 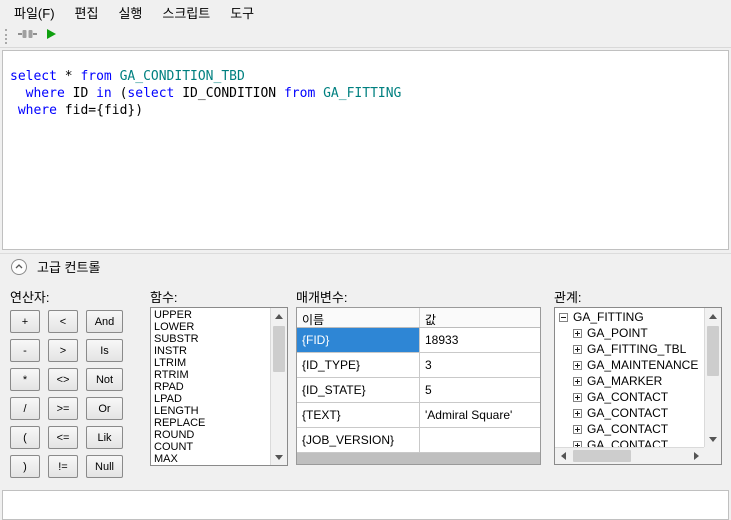 I want to click on collapse-icon, so click(x=563, y=317).